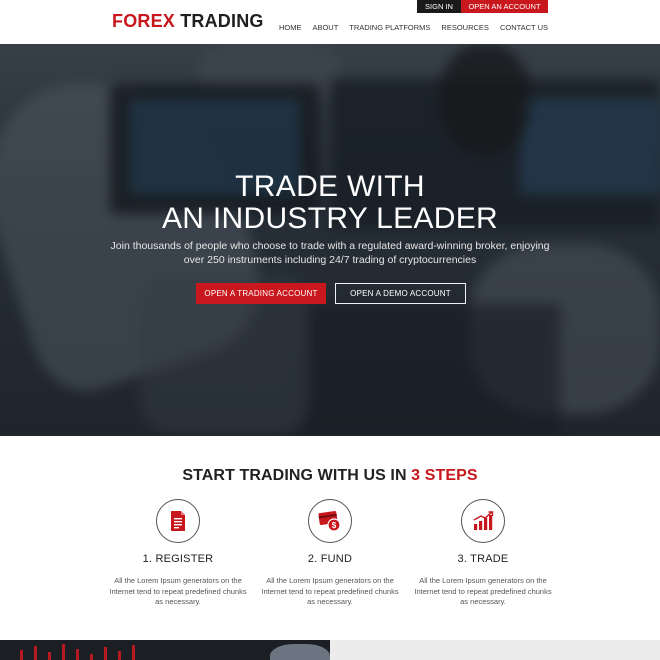 Image resolution: width=660 pixels, height=660 pixels. I want to click on steps-heading: START TRADING WITH US IN 3 STEPS, so click(330, 476).